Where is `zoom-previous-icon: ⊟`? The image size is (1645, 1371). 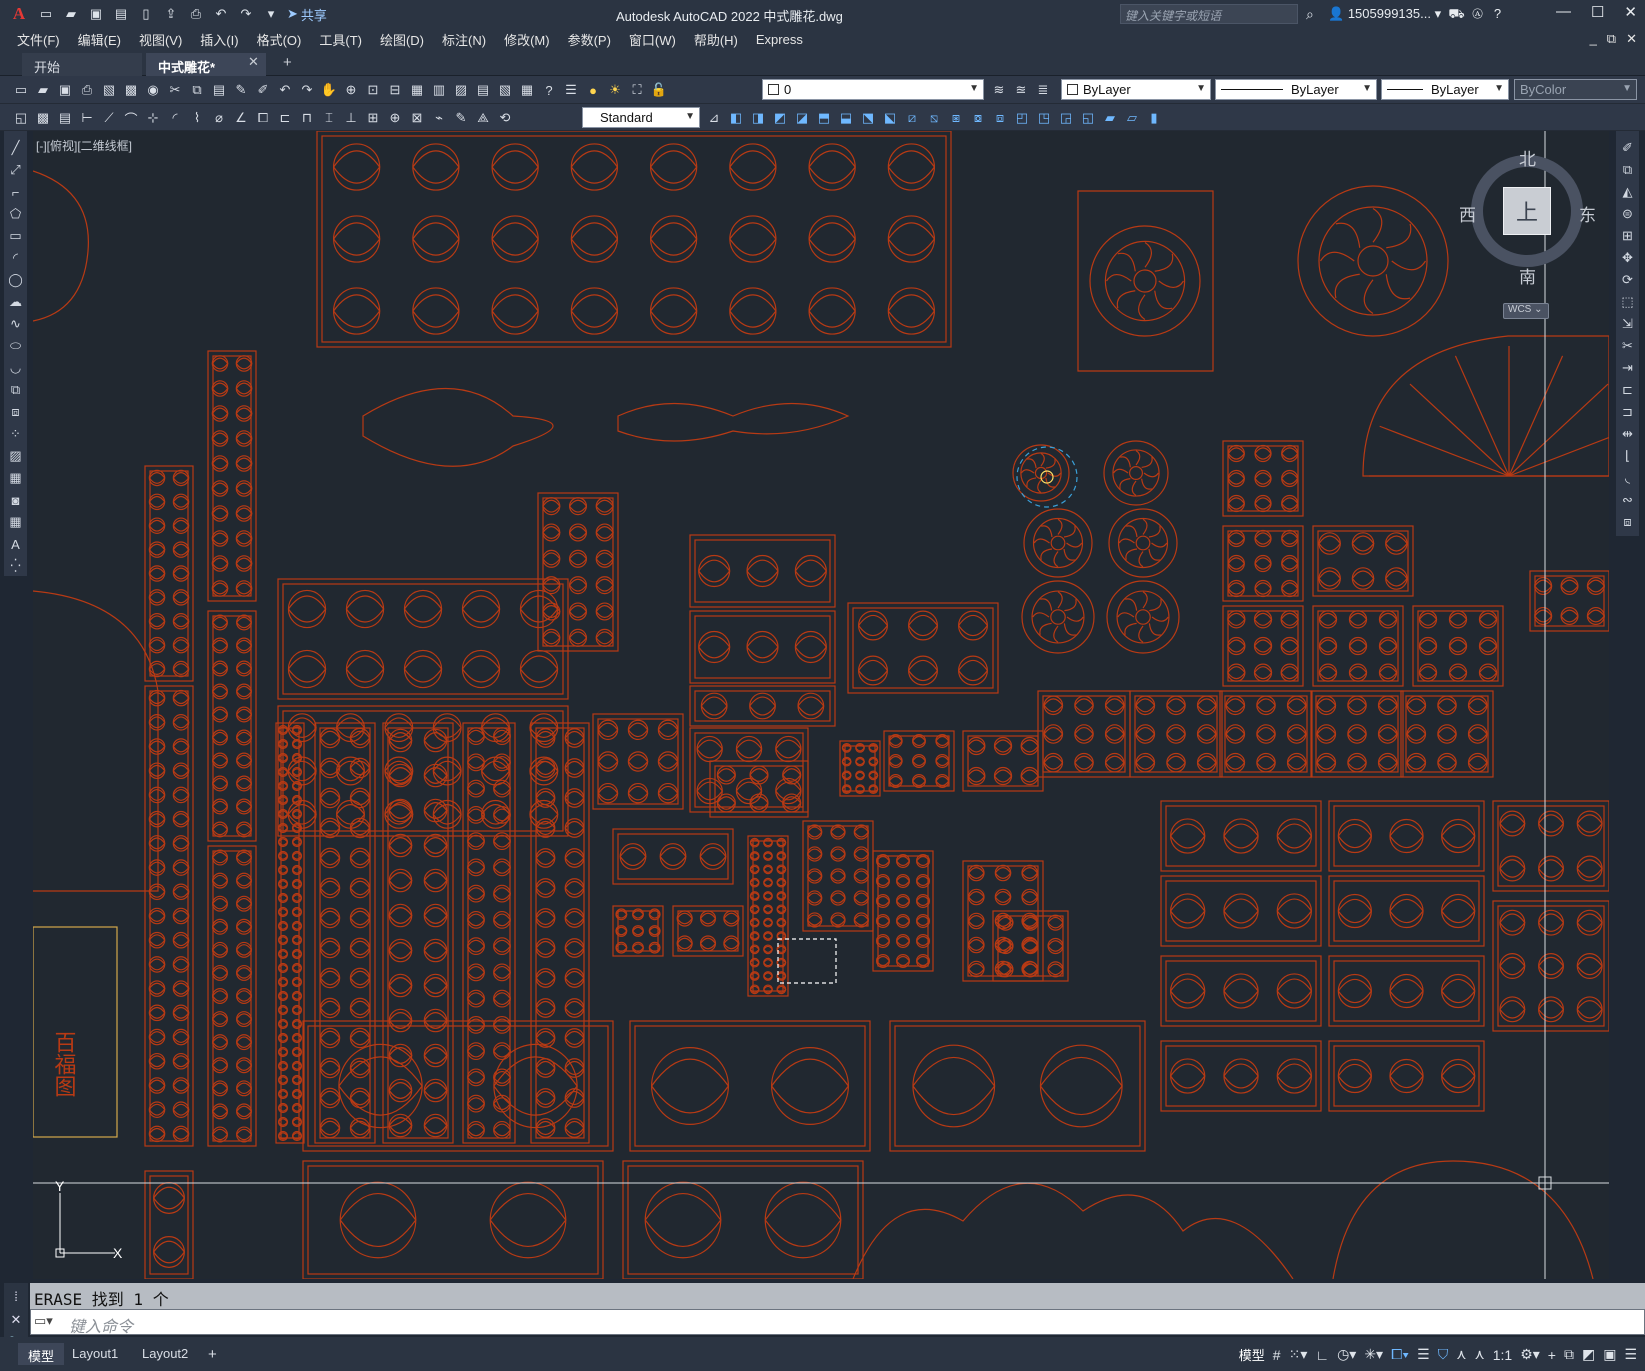 zoom-previous-icon: ⊟ is located at coordinates (395, 90).